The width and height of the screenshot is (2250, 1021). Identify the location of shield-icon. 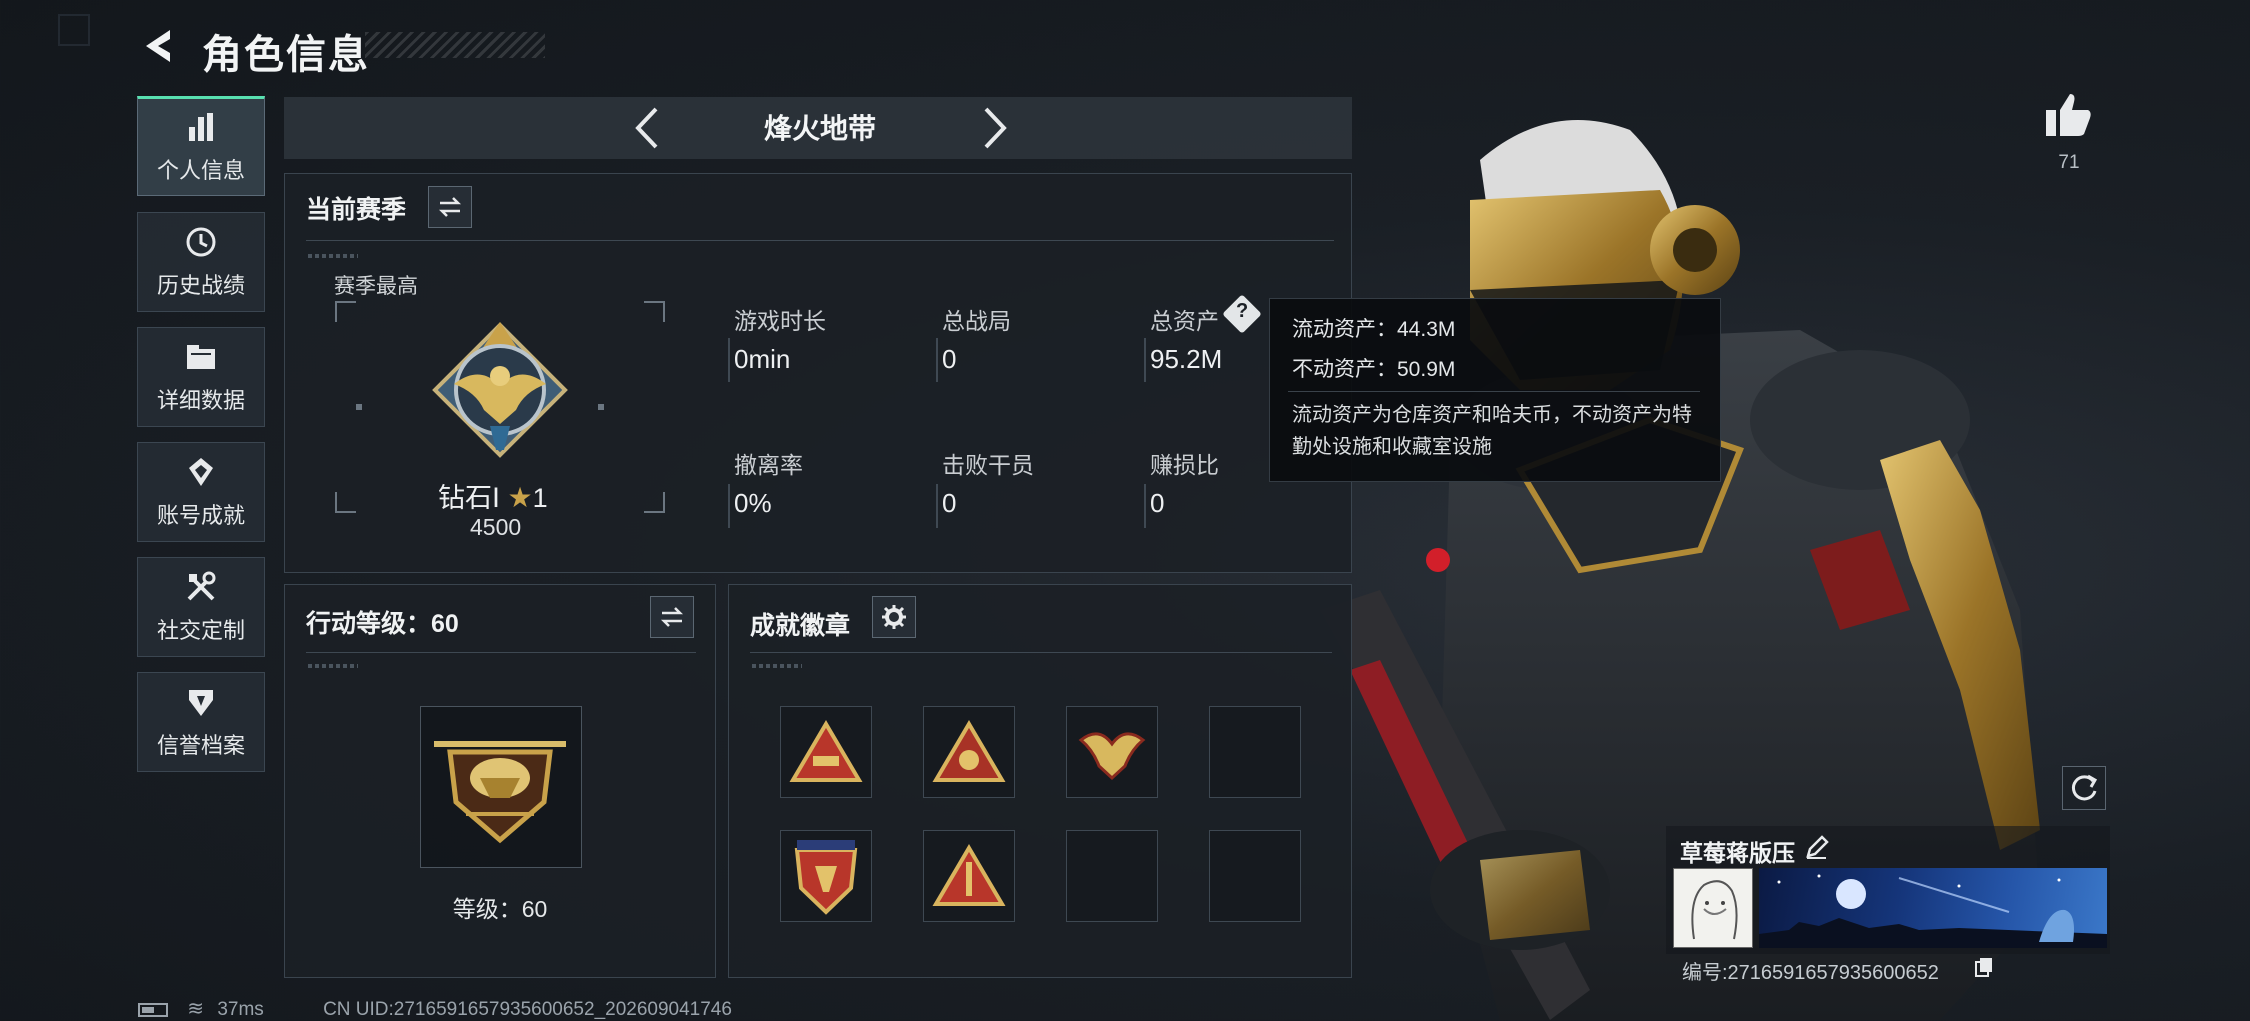
(201, 703).